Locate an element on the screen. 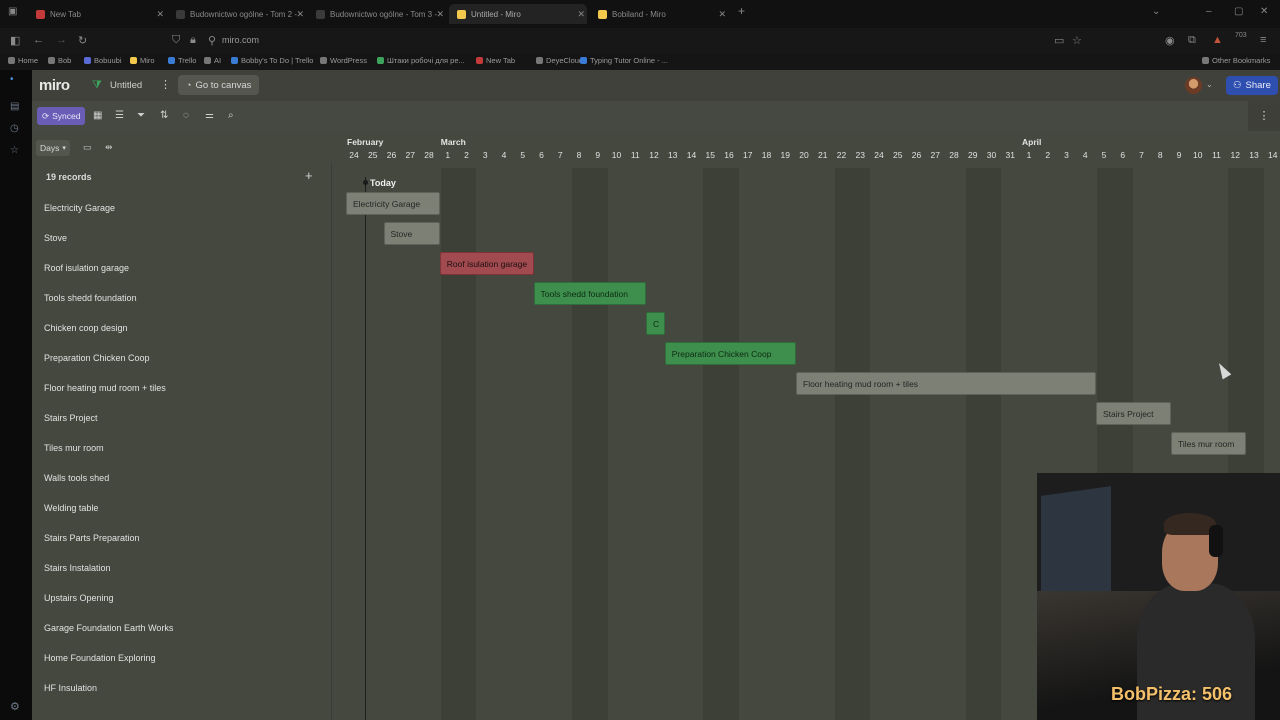 The image size is (1280, 720). board-menu-icon: ⋮ is located at coordinates (165, 84).